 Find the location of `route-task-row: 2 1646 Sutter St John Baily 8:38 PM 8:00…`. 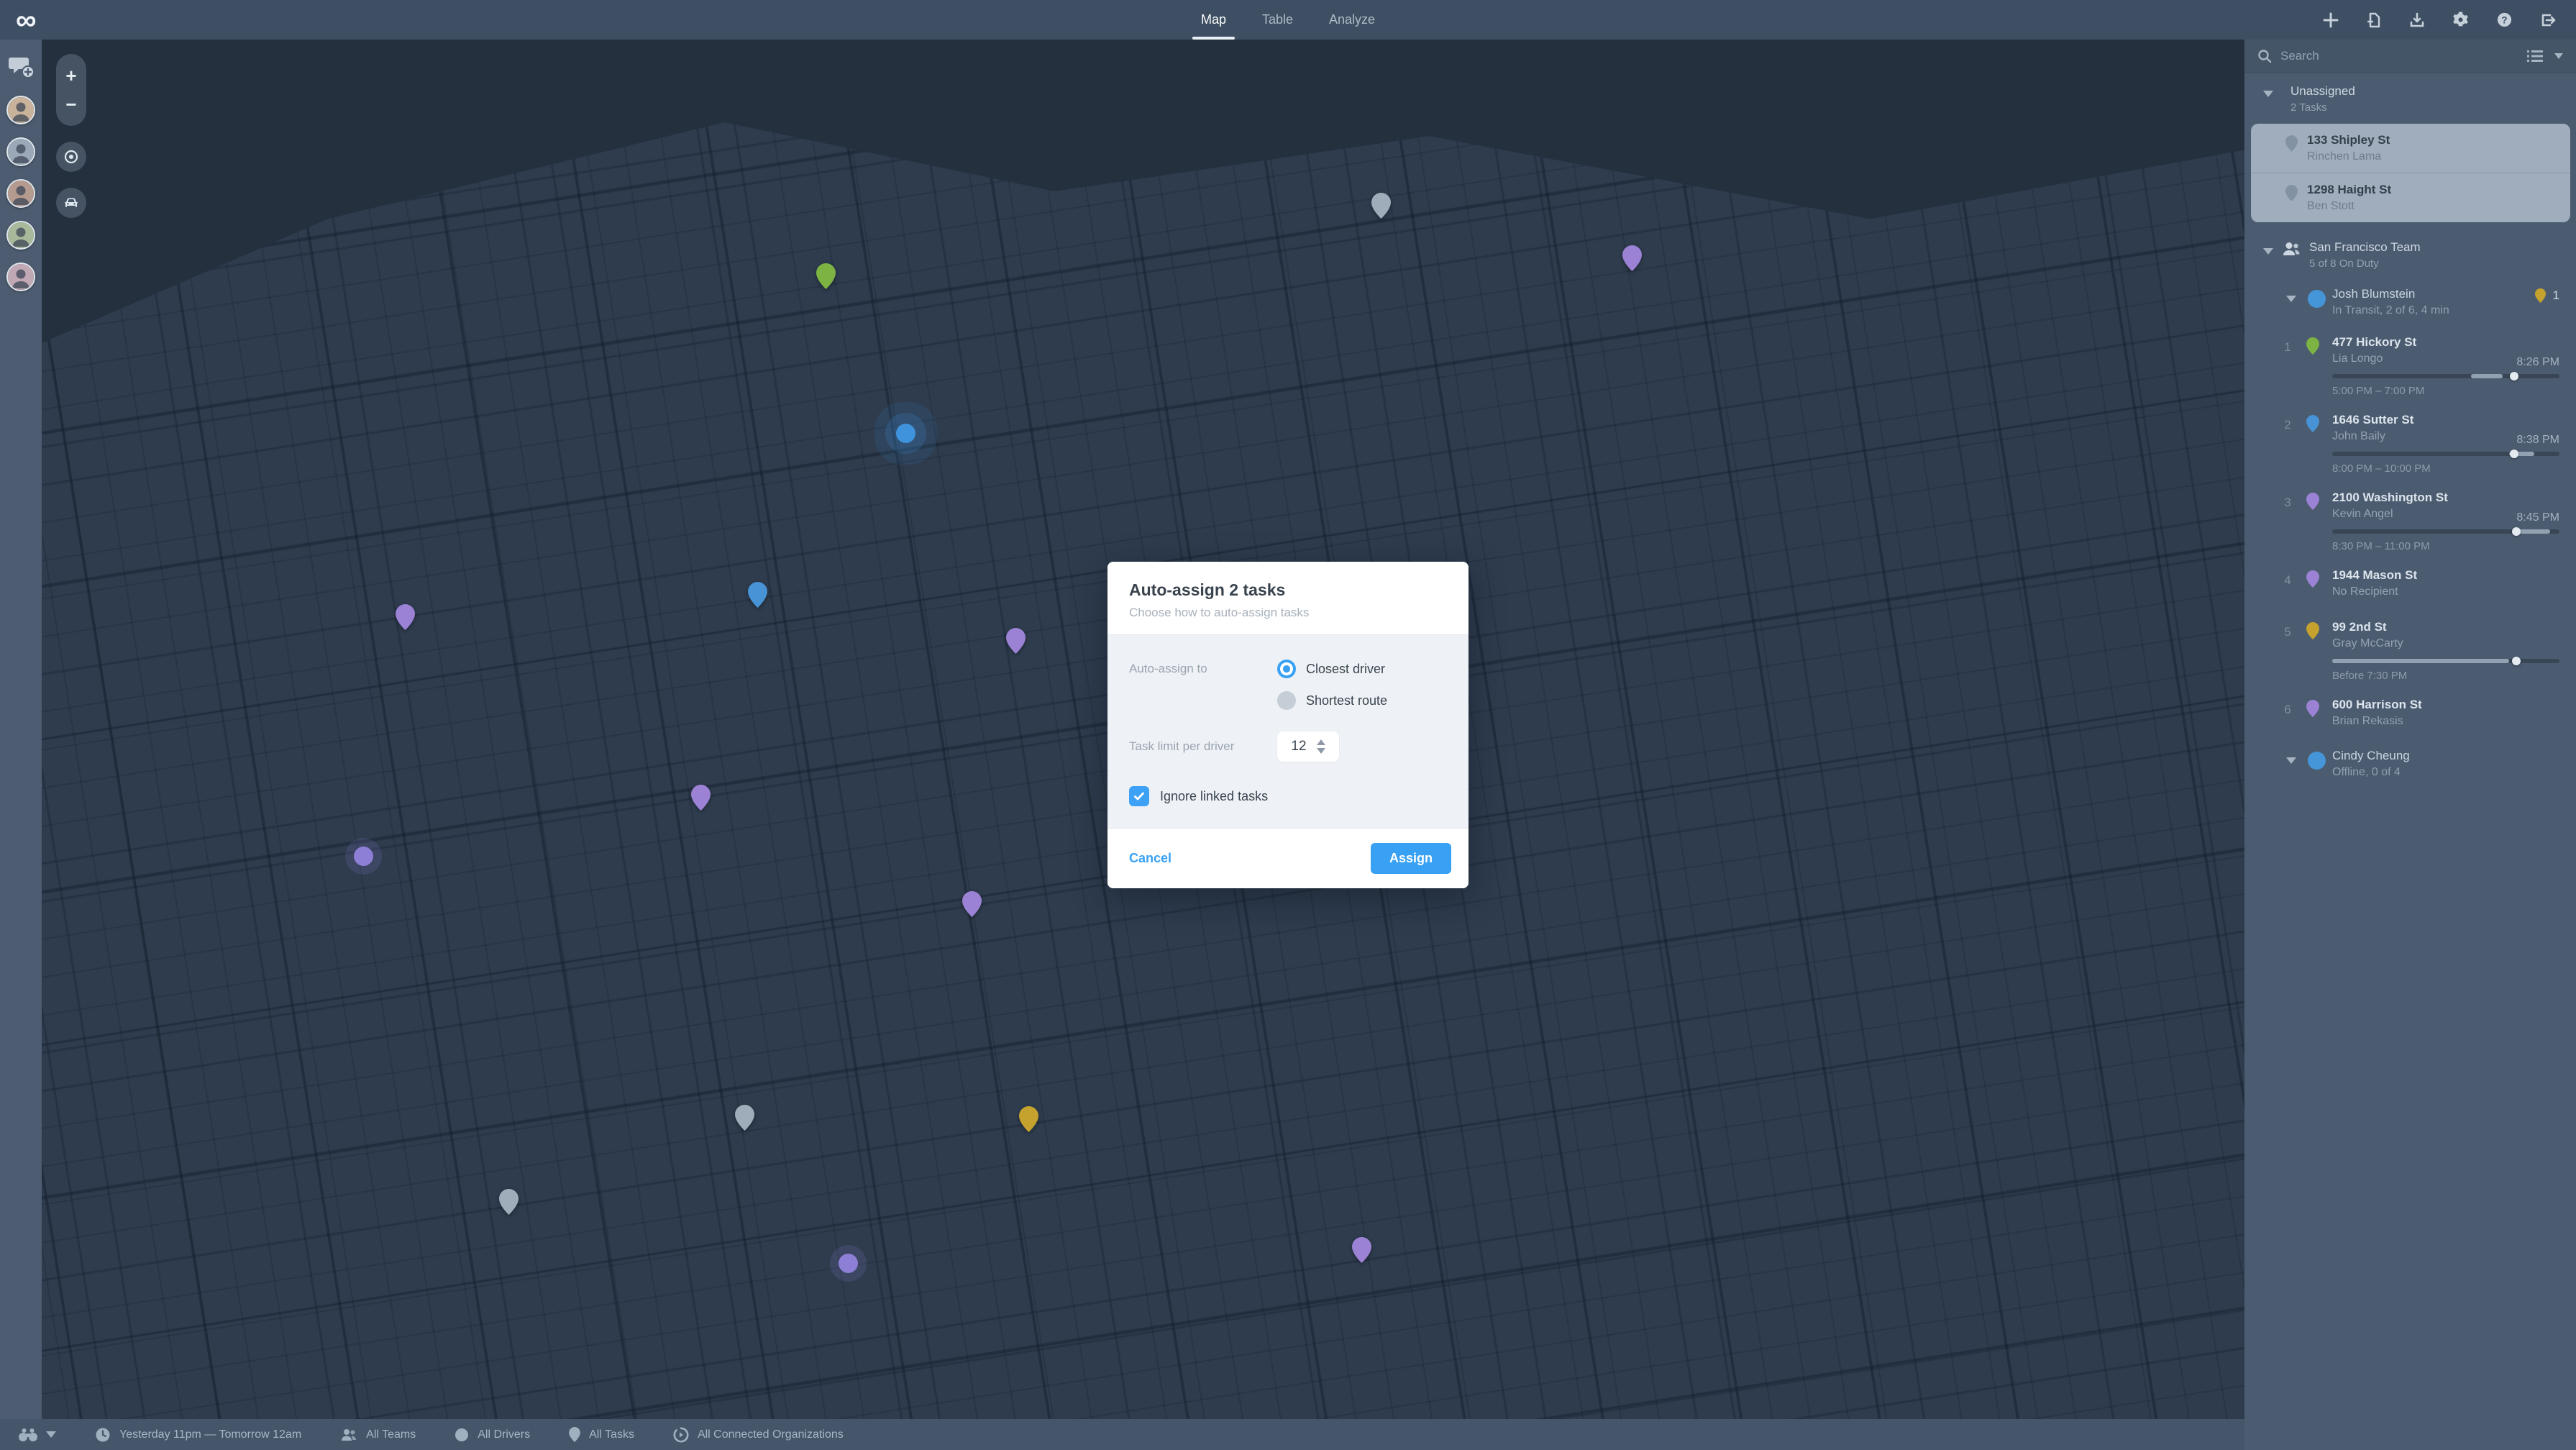

route-task-row: 2 1646 Sutter St John Baily 8:38 PM 8:00… is located at coordinates (2410, 442).